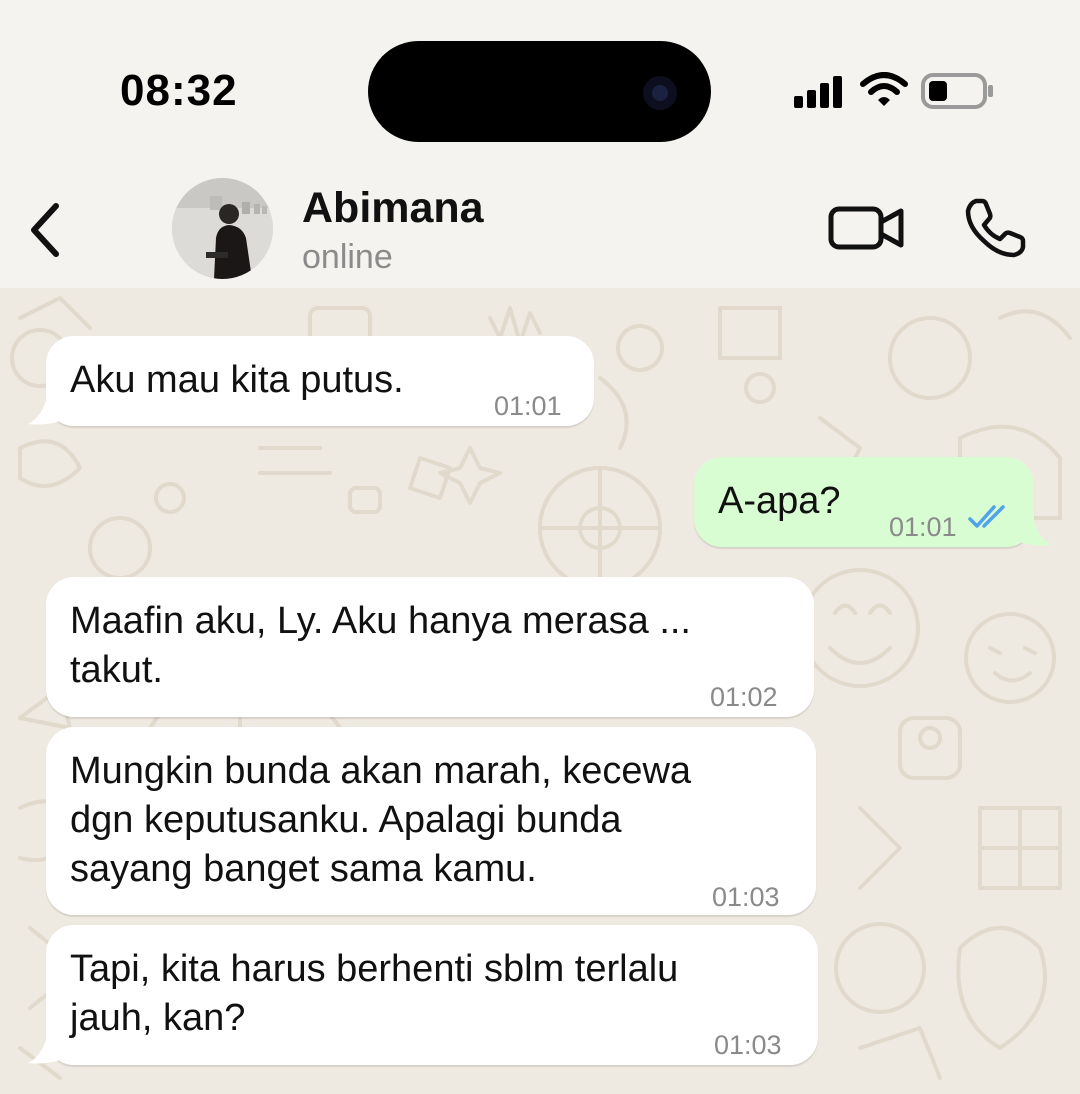  I want to click on message-bubble-incoming: Aku mau kita putus. 01:01, so click(320, 381).